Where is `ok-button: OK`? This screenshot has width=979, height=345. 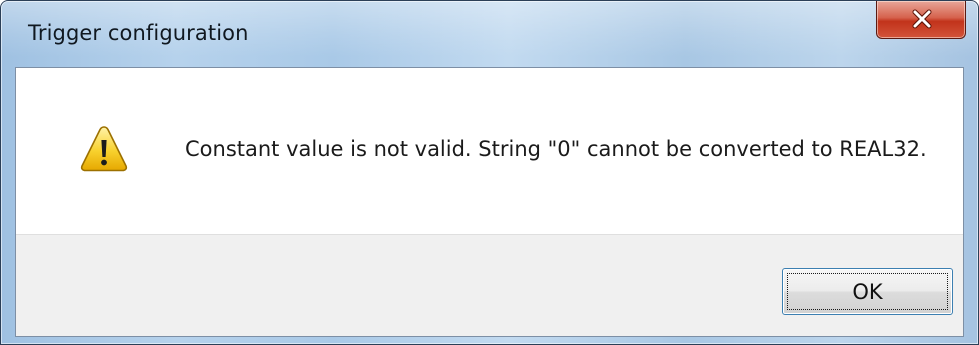
ok-button: OK is located at coordinates (867, 291).